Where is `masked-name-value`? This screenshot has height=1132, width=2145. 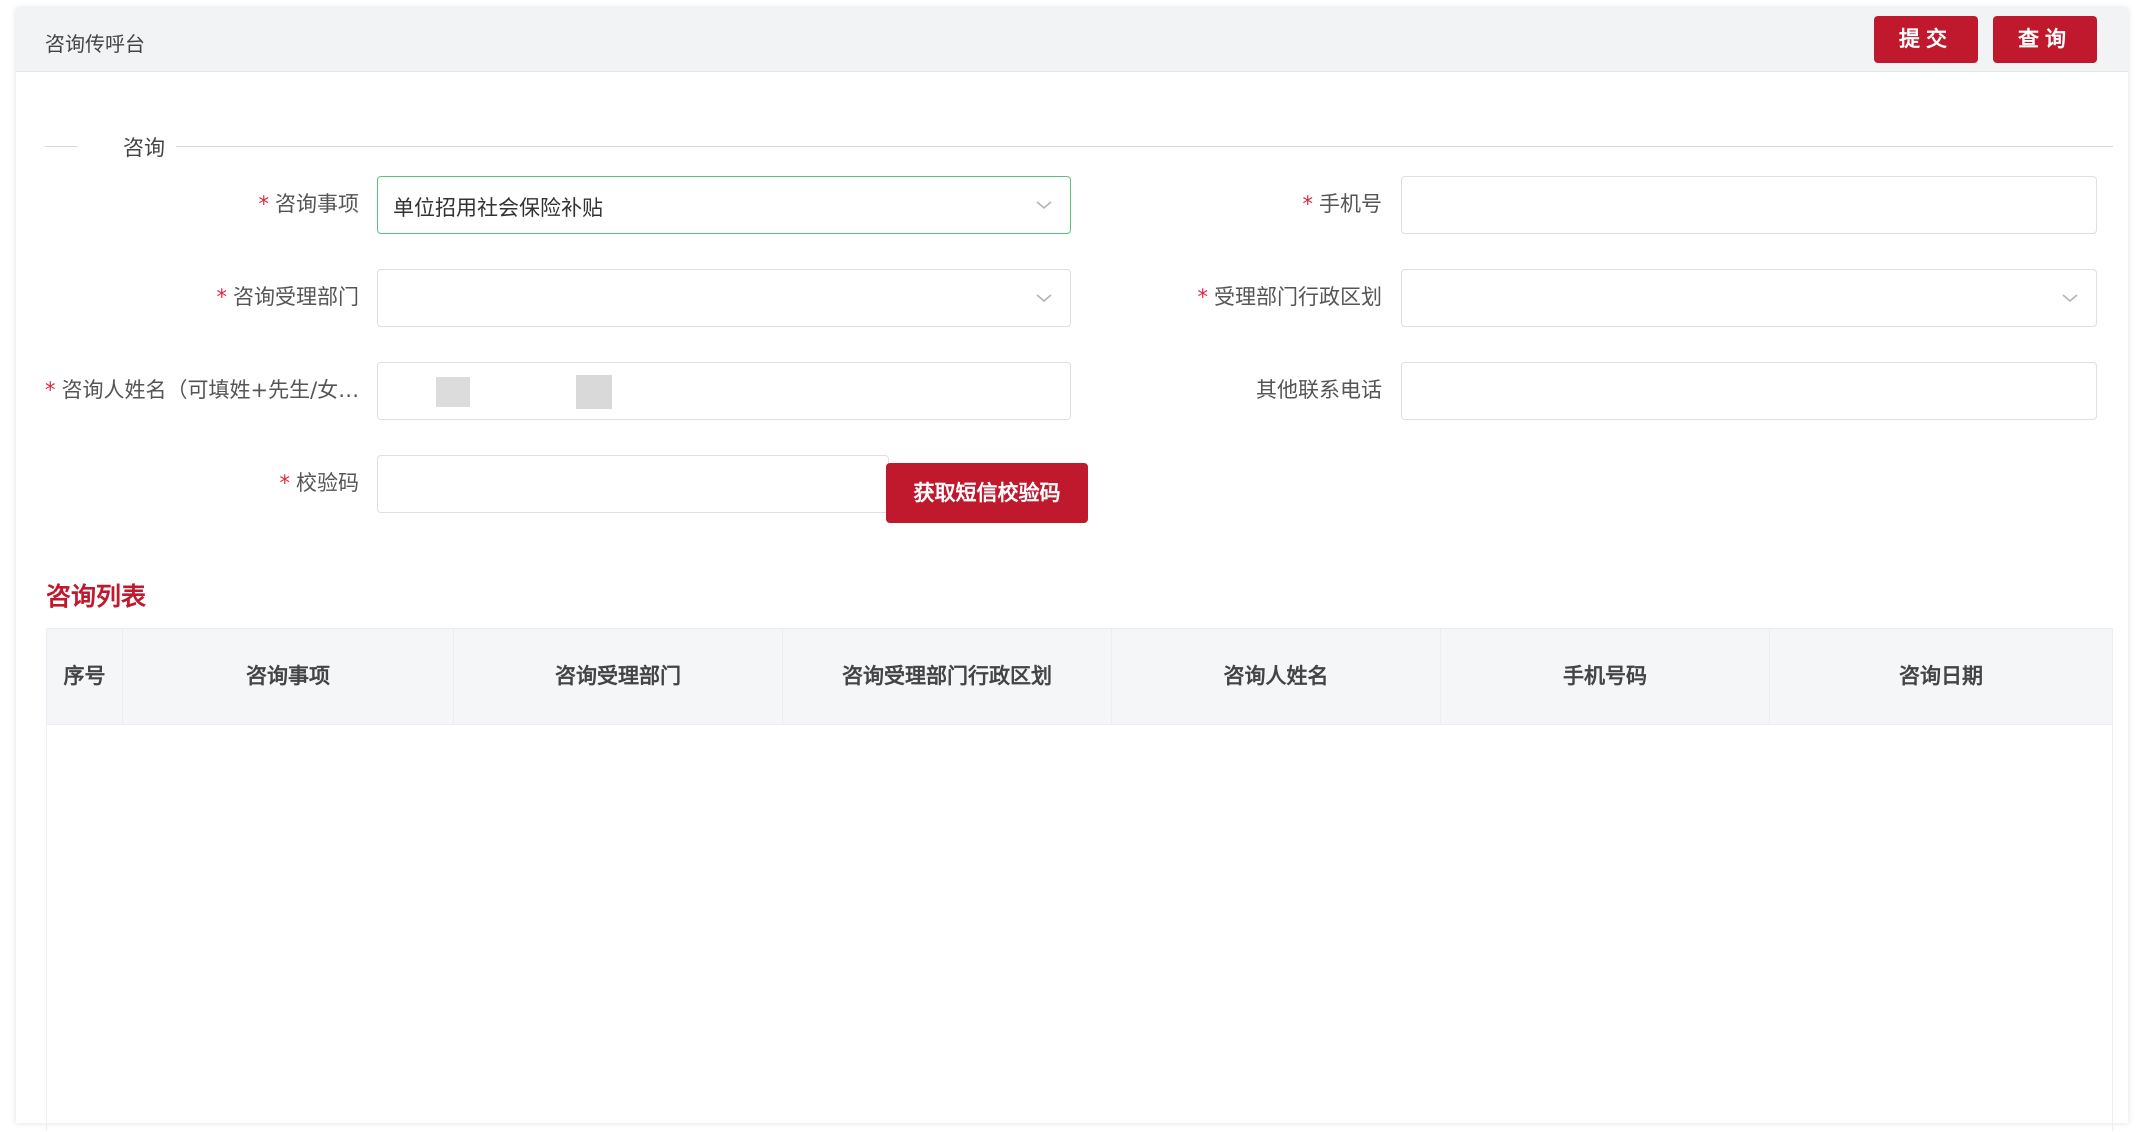 masked-name-value is located at coordinates (545, 392).